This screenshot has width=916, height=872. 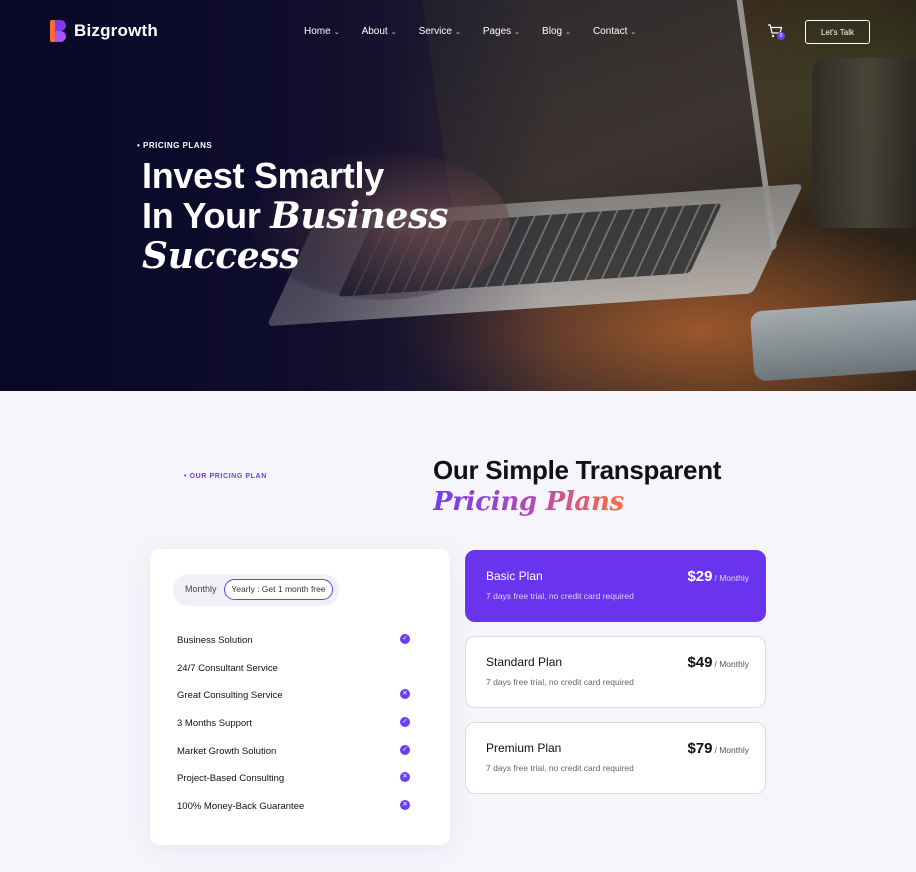 I want to click on nav-label: About, so click(x=374, y=31).